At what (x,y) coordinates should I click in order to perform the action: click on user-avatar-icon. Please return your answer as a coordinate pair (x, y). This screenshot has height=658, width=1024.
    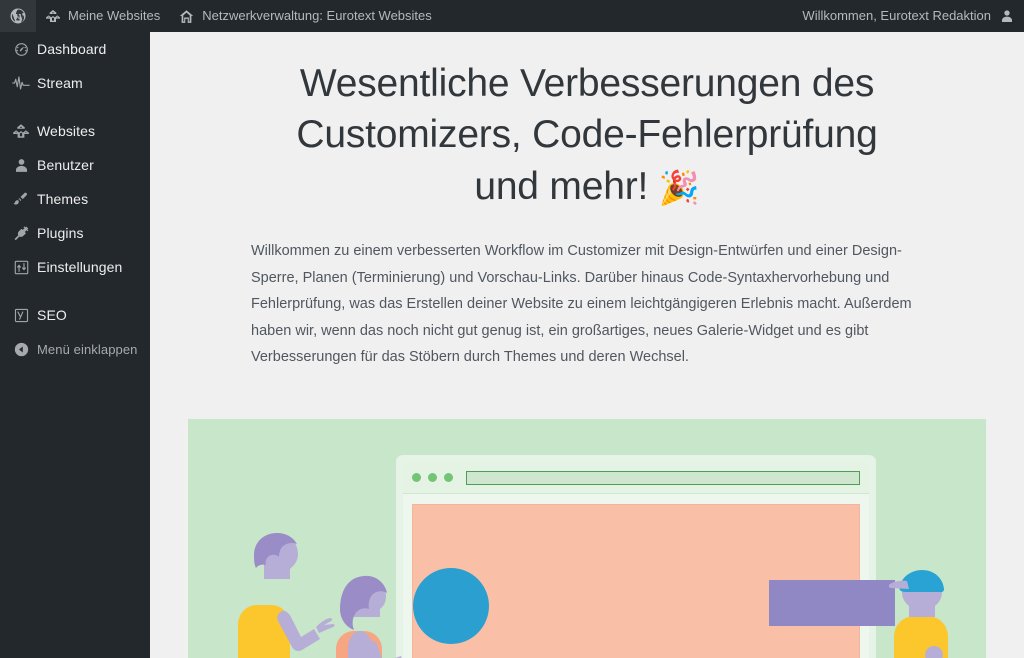
    Looking at the image, I should click on (1007, 16).